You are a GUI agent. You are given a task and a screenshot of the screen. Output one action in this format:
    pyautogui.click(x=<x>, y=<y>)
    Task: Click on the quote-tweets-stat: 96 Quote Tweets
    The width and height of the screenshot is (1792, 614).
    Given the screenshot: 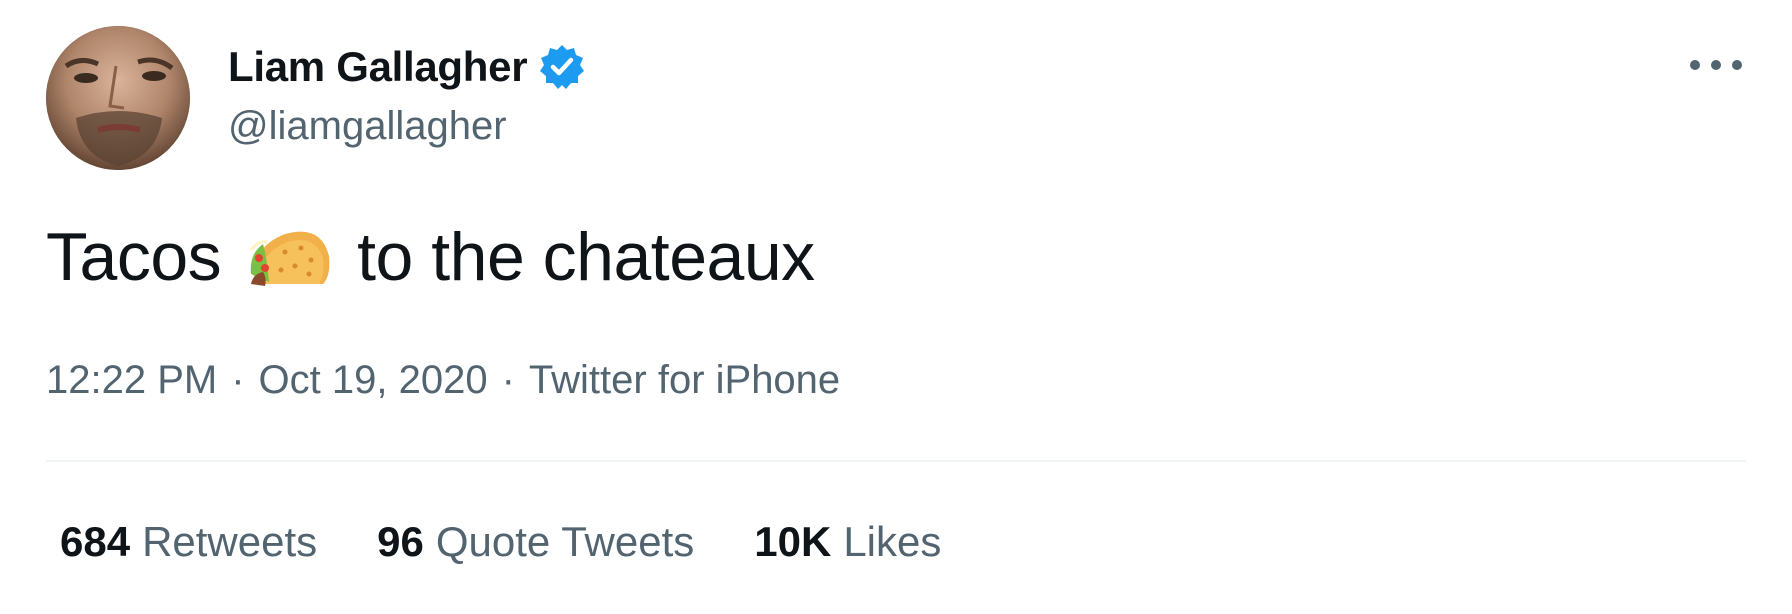 What is the action you would take?
    pyautogui.click(x=535, y=542)
    